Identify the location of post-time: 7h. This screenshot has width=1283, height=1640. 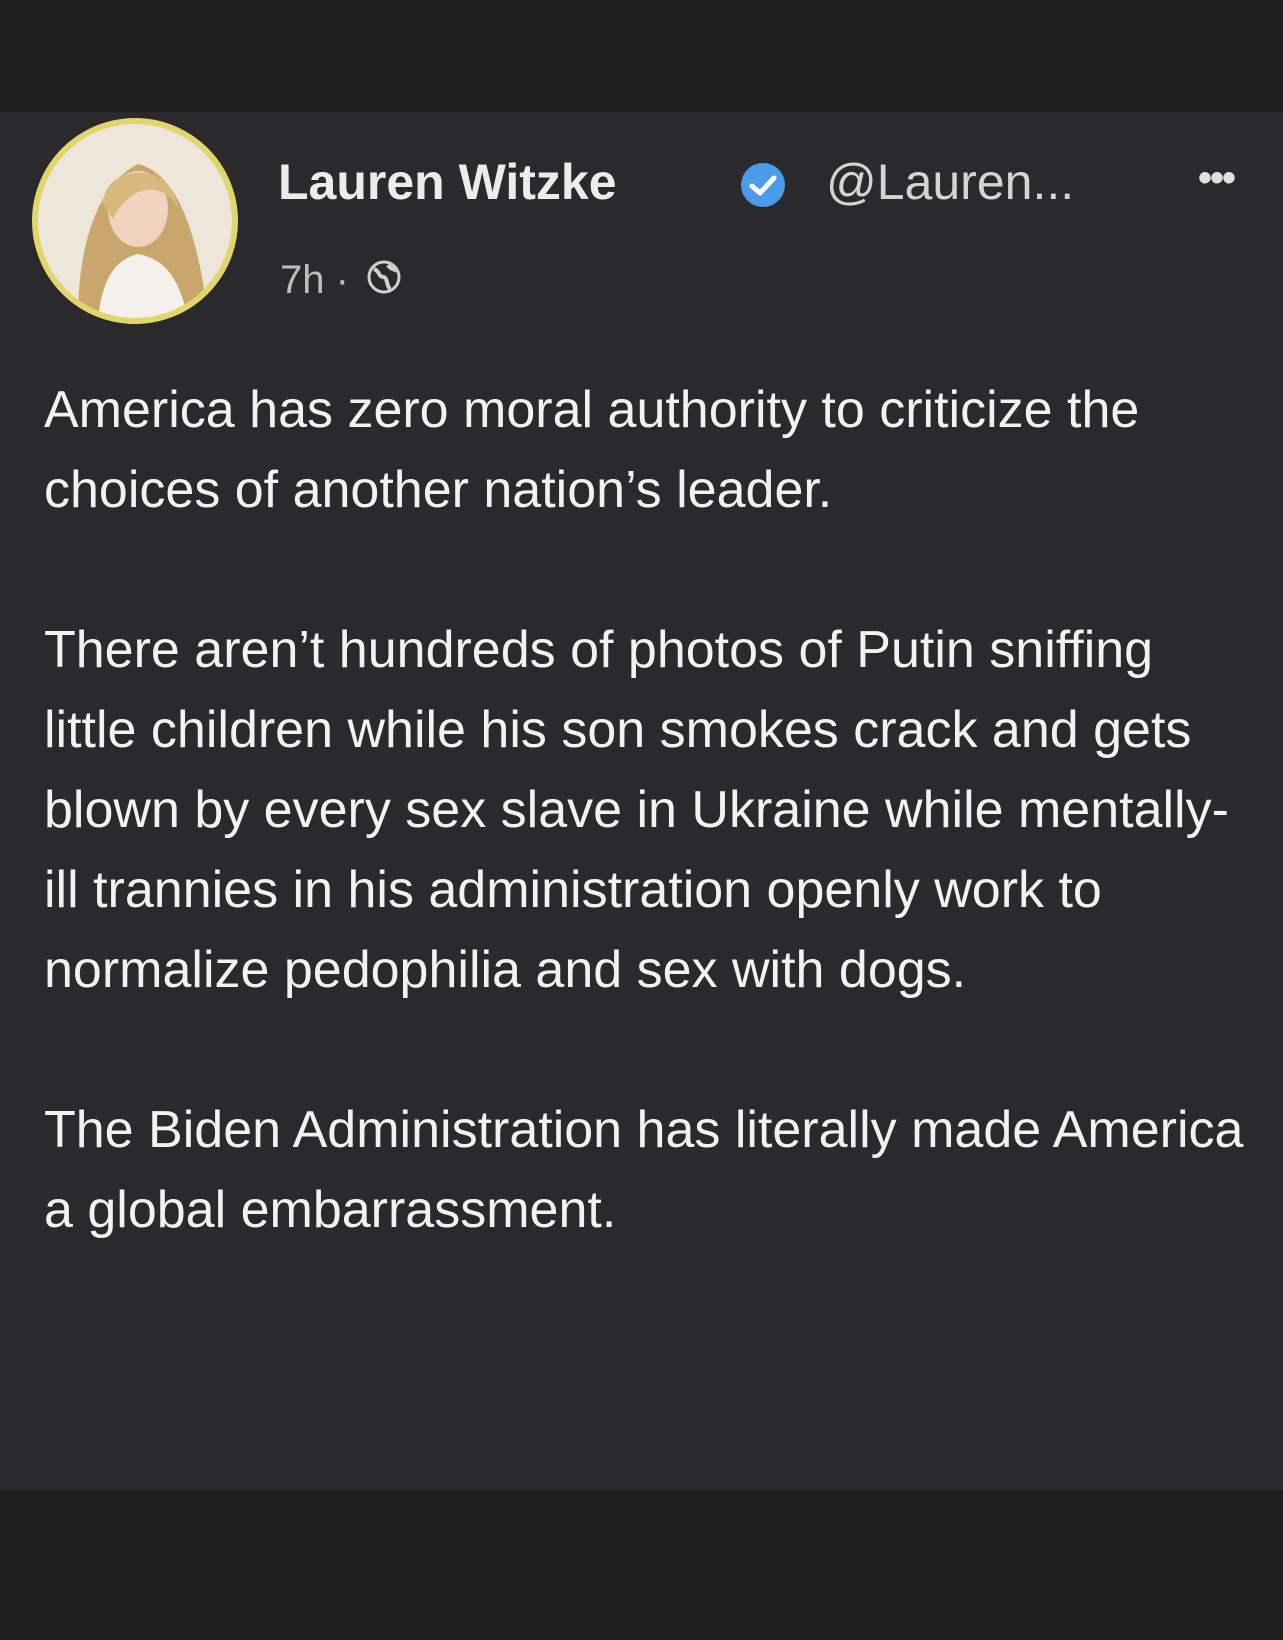
(302, 280).